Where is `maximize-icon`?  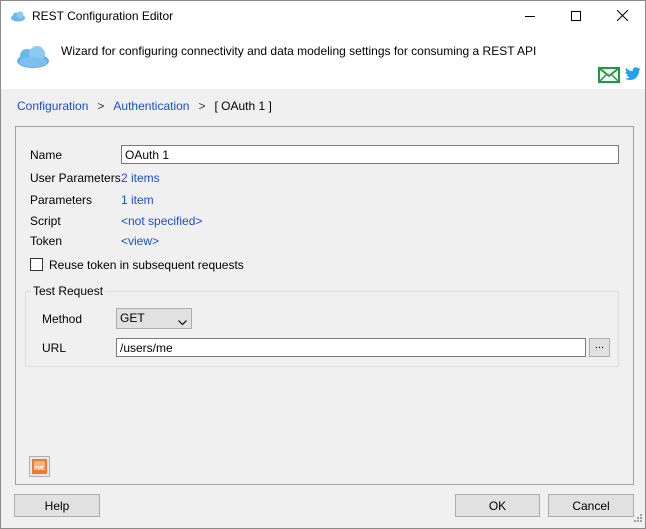
maximize-icon is located at coordinates (576, 17).